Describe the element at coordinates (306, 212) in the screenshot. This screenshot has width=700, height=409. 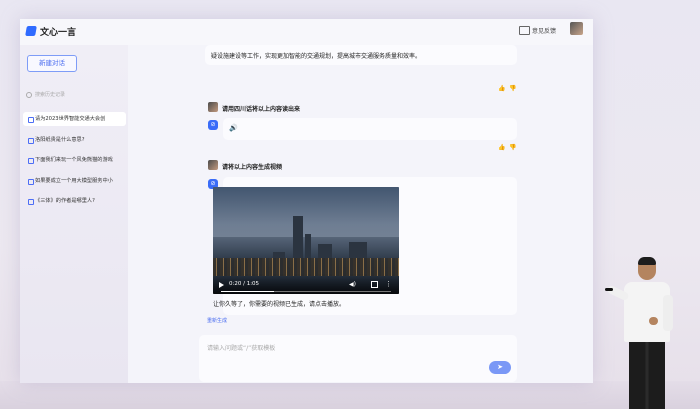
I see `video-sky` at that location.